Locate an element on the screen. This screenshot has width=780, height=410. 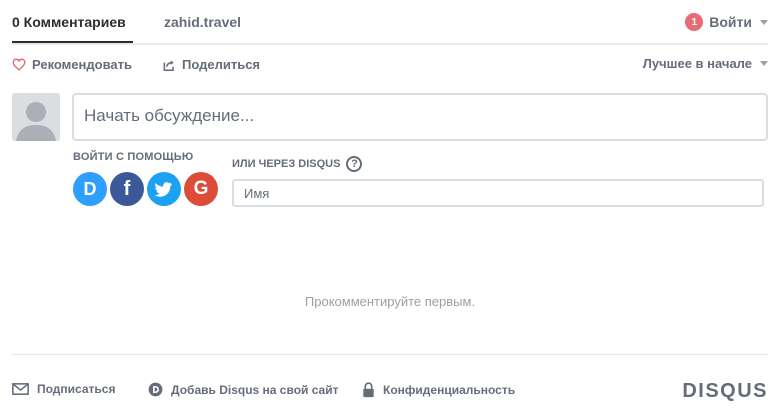
facebook-login-button: f is located at coordinates (127, 189).